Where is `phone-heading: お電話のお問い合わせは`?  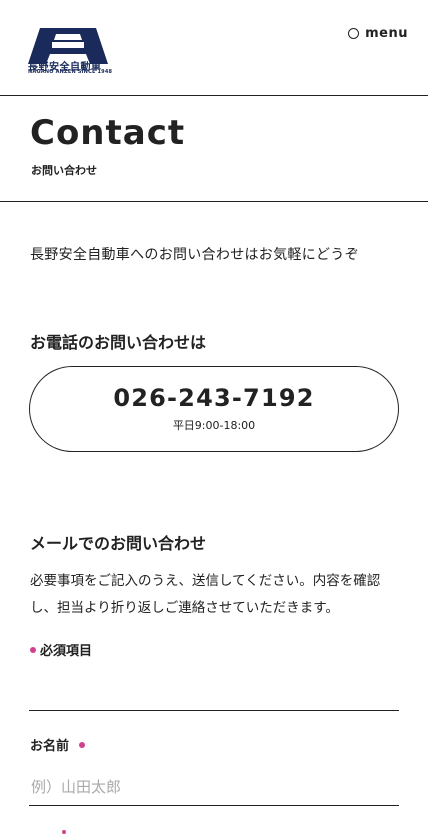
phone-heading: お電話のお問い合わせは is located at coordinates (118, 342).